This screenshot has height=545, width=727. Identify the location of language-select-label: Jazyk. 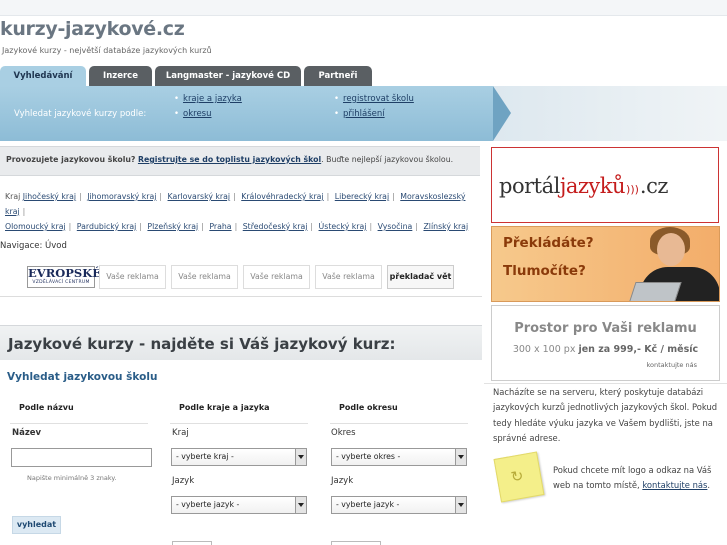
(183, 481).